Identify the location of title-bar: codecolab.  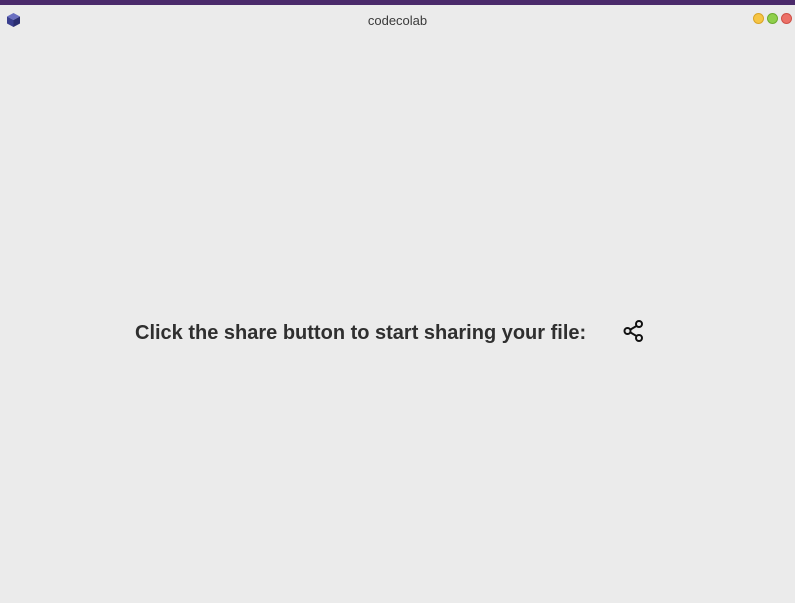
(397, 20).